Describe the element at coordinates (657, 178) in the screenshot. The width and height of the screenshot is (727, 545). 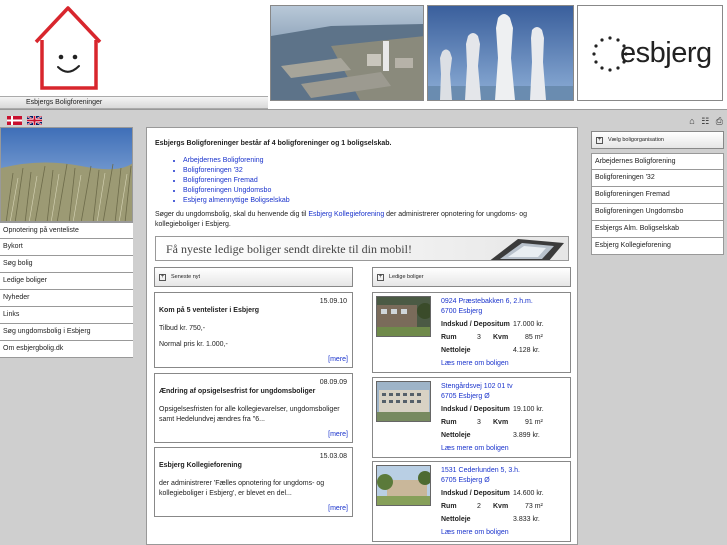
I see `org-nav-item: Boligforeningen '32` at that location.